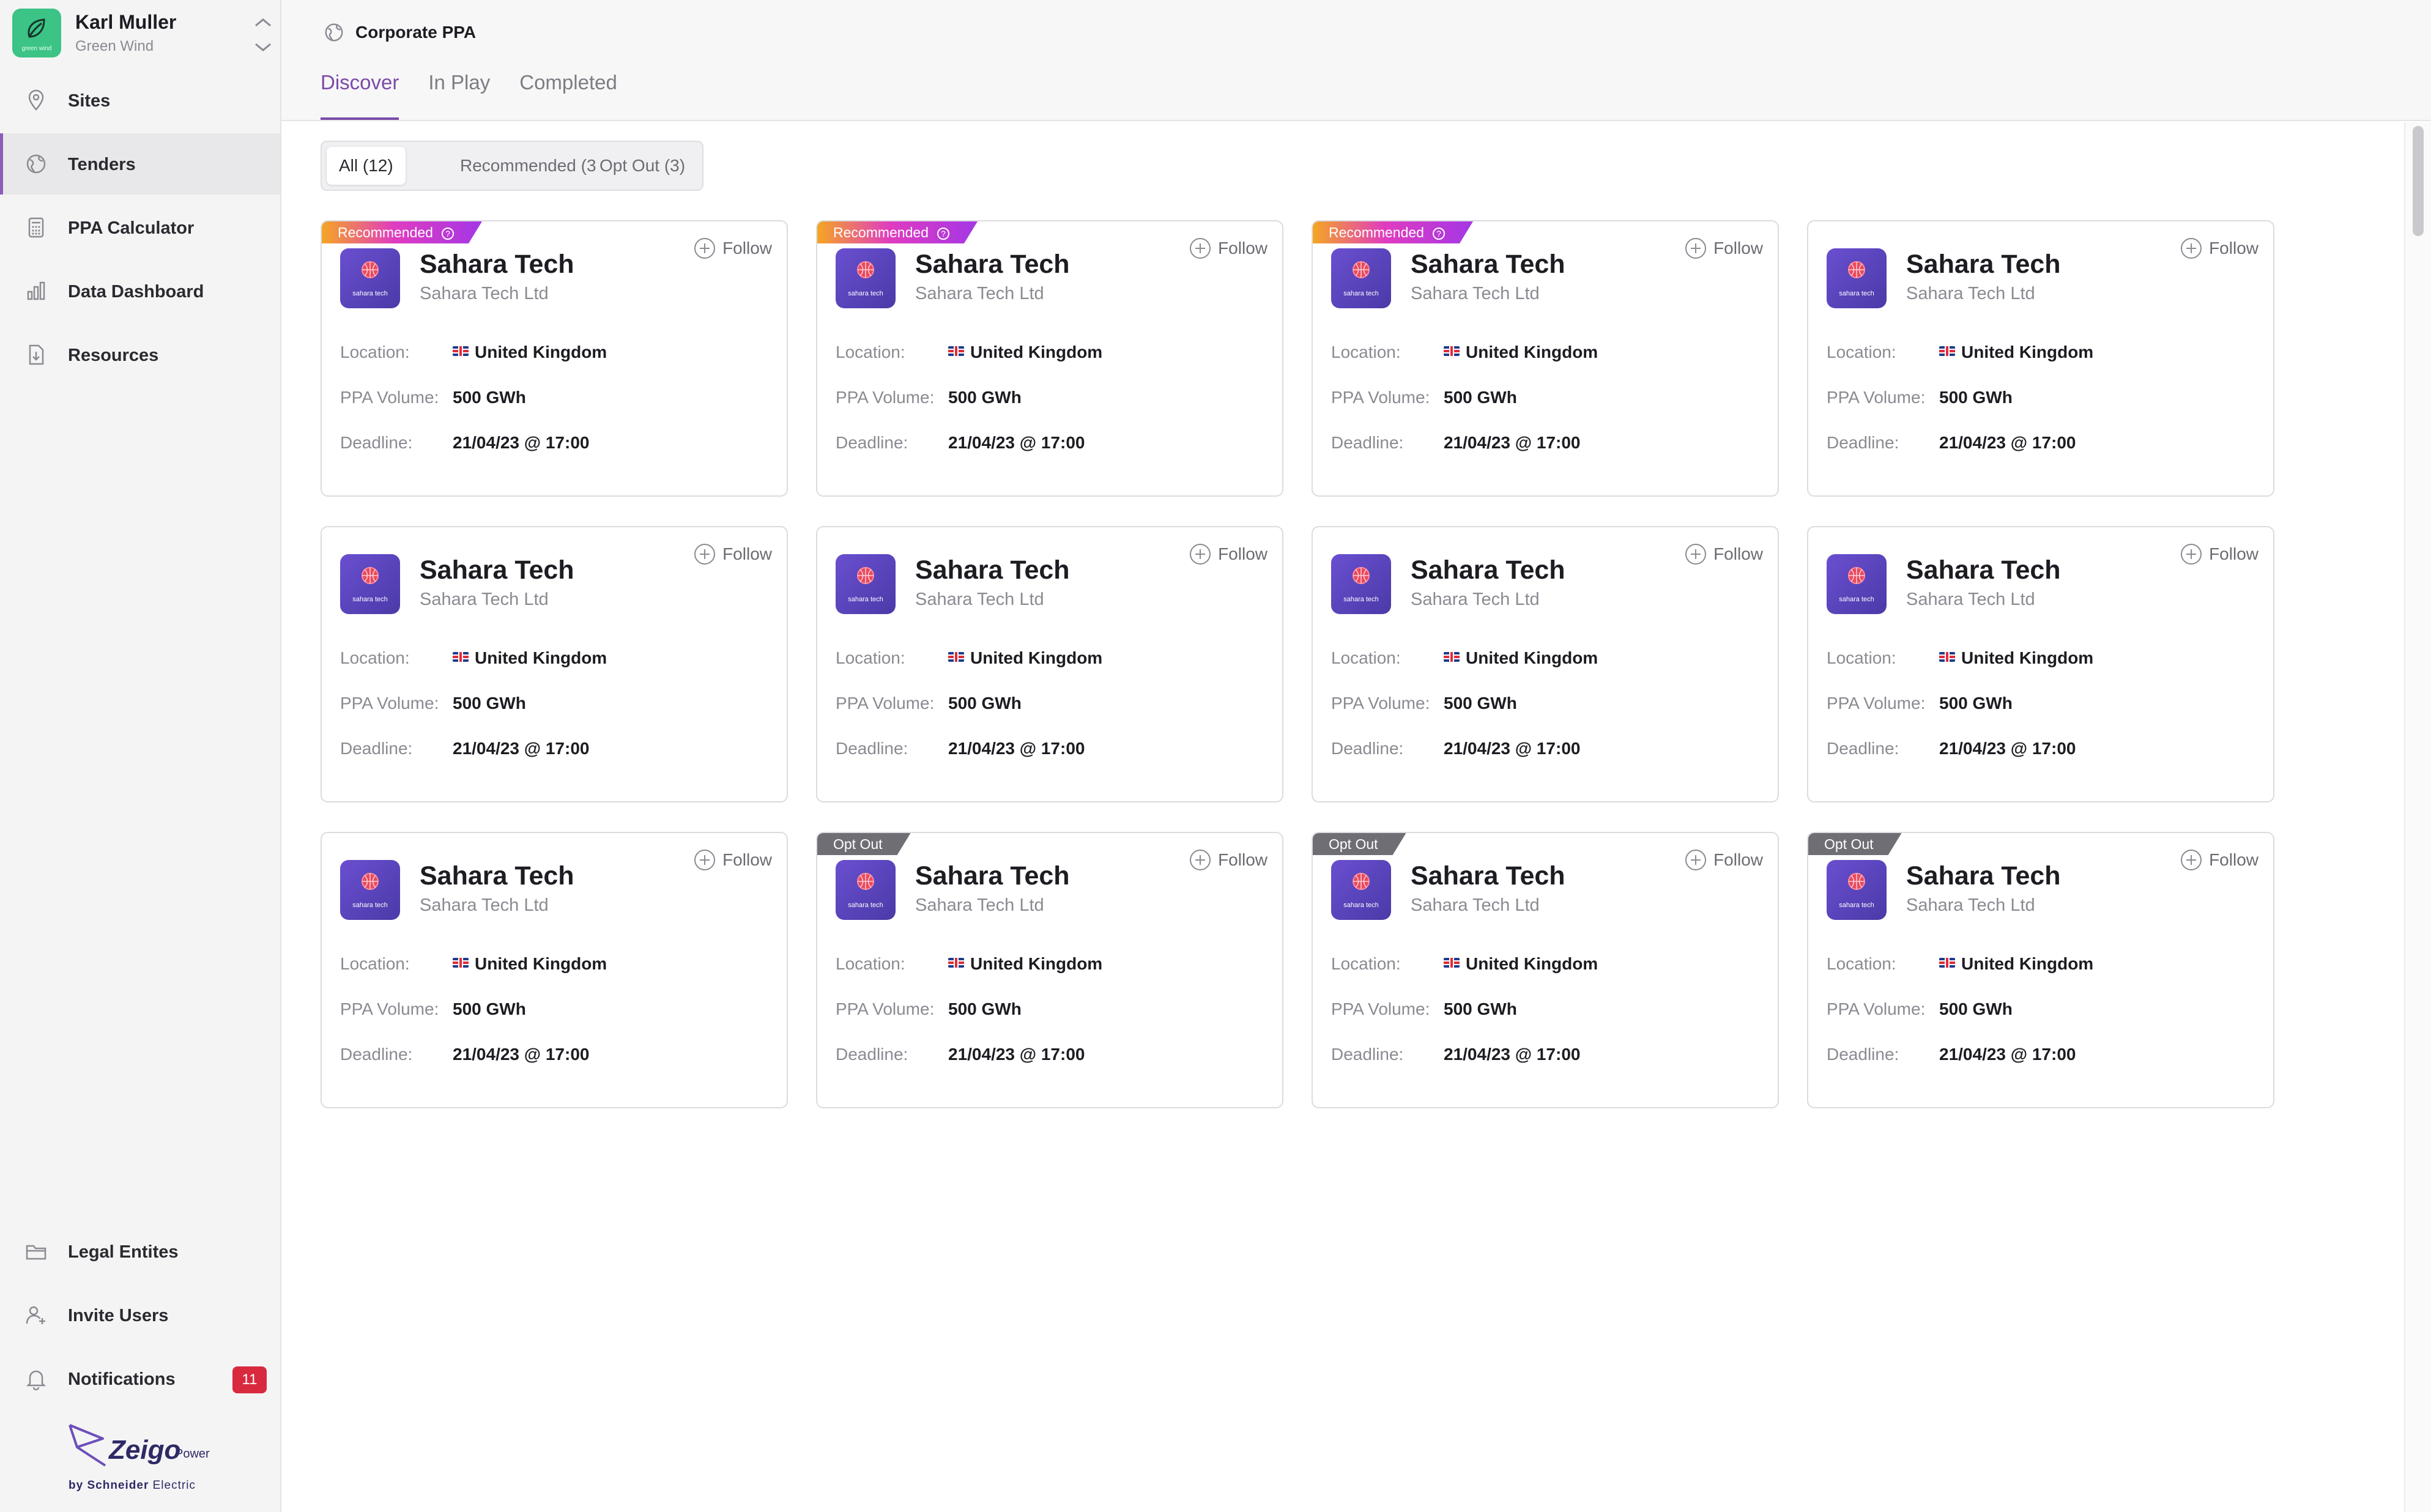 The height and width of the screenshot is (1512, 2431). I want to click on page-header: Corporate PPA Discover In Play Completed, so click(1356, 60).